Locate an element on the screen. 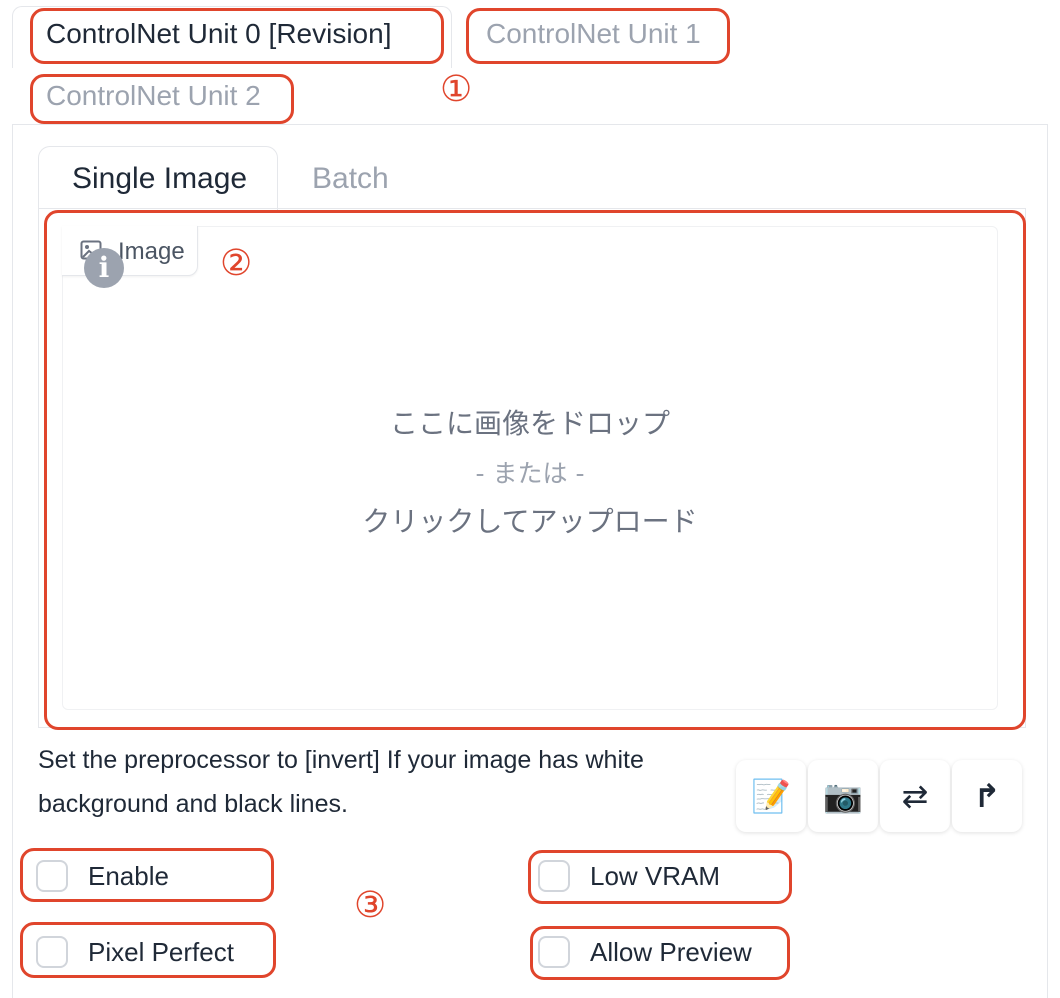 This screenshot has height=998, width=1060. enable-checkbox-row: Enable is located at coordinates (95, 876).